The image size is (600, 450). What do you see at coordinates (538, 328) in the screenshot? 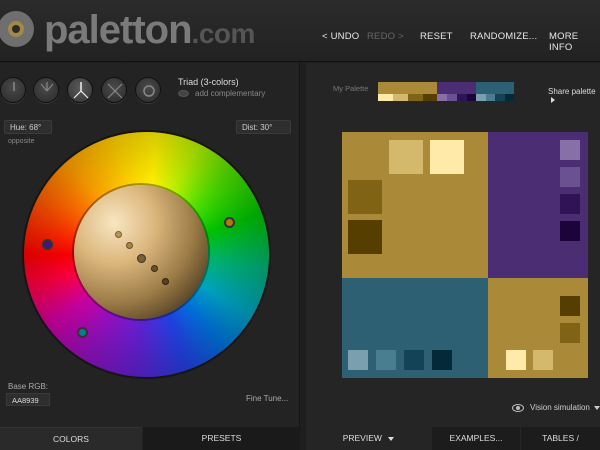
I see `palette-block-primary-small` at bounding box center [538, 328].